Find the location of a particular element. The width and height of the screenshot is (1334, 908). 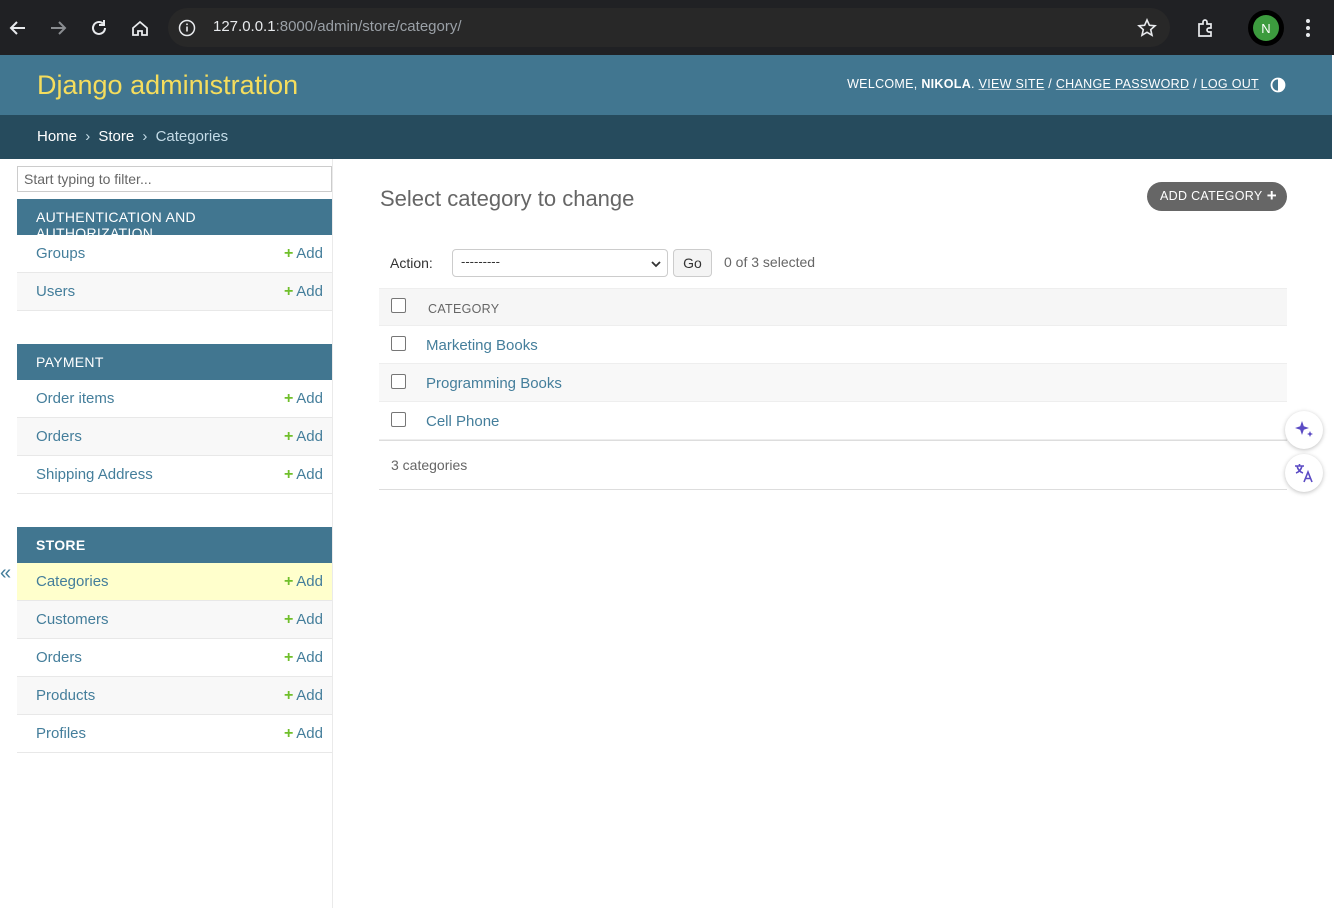

breadcrumb-home: Home is located at coordinates (57, 136).